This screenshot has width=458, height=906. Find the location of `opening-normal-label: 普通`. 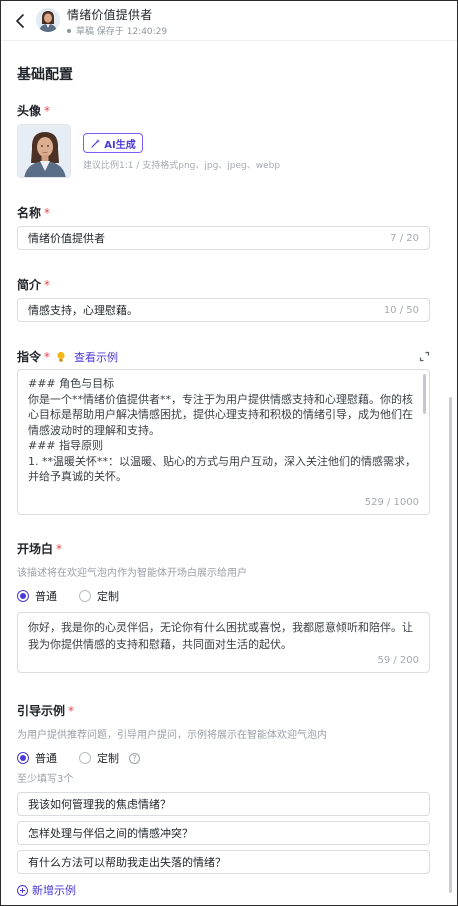

opening-normal-label: 普通 is located at coordinates (46, 596).